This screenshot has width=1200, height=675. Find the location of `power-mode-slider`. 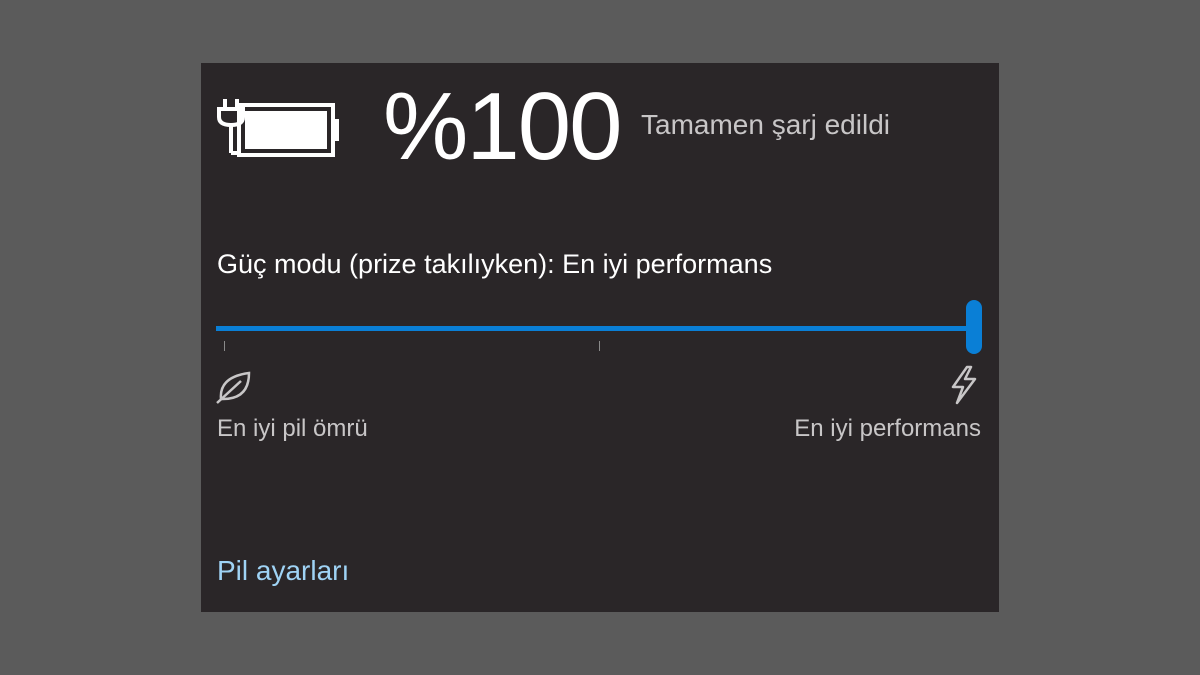

power-mode-slider is located at coordinates (599, 329).